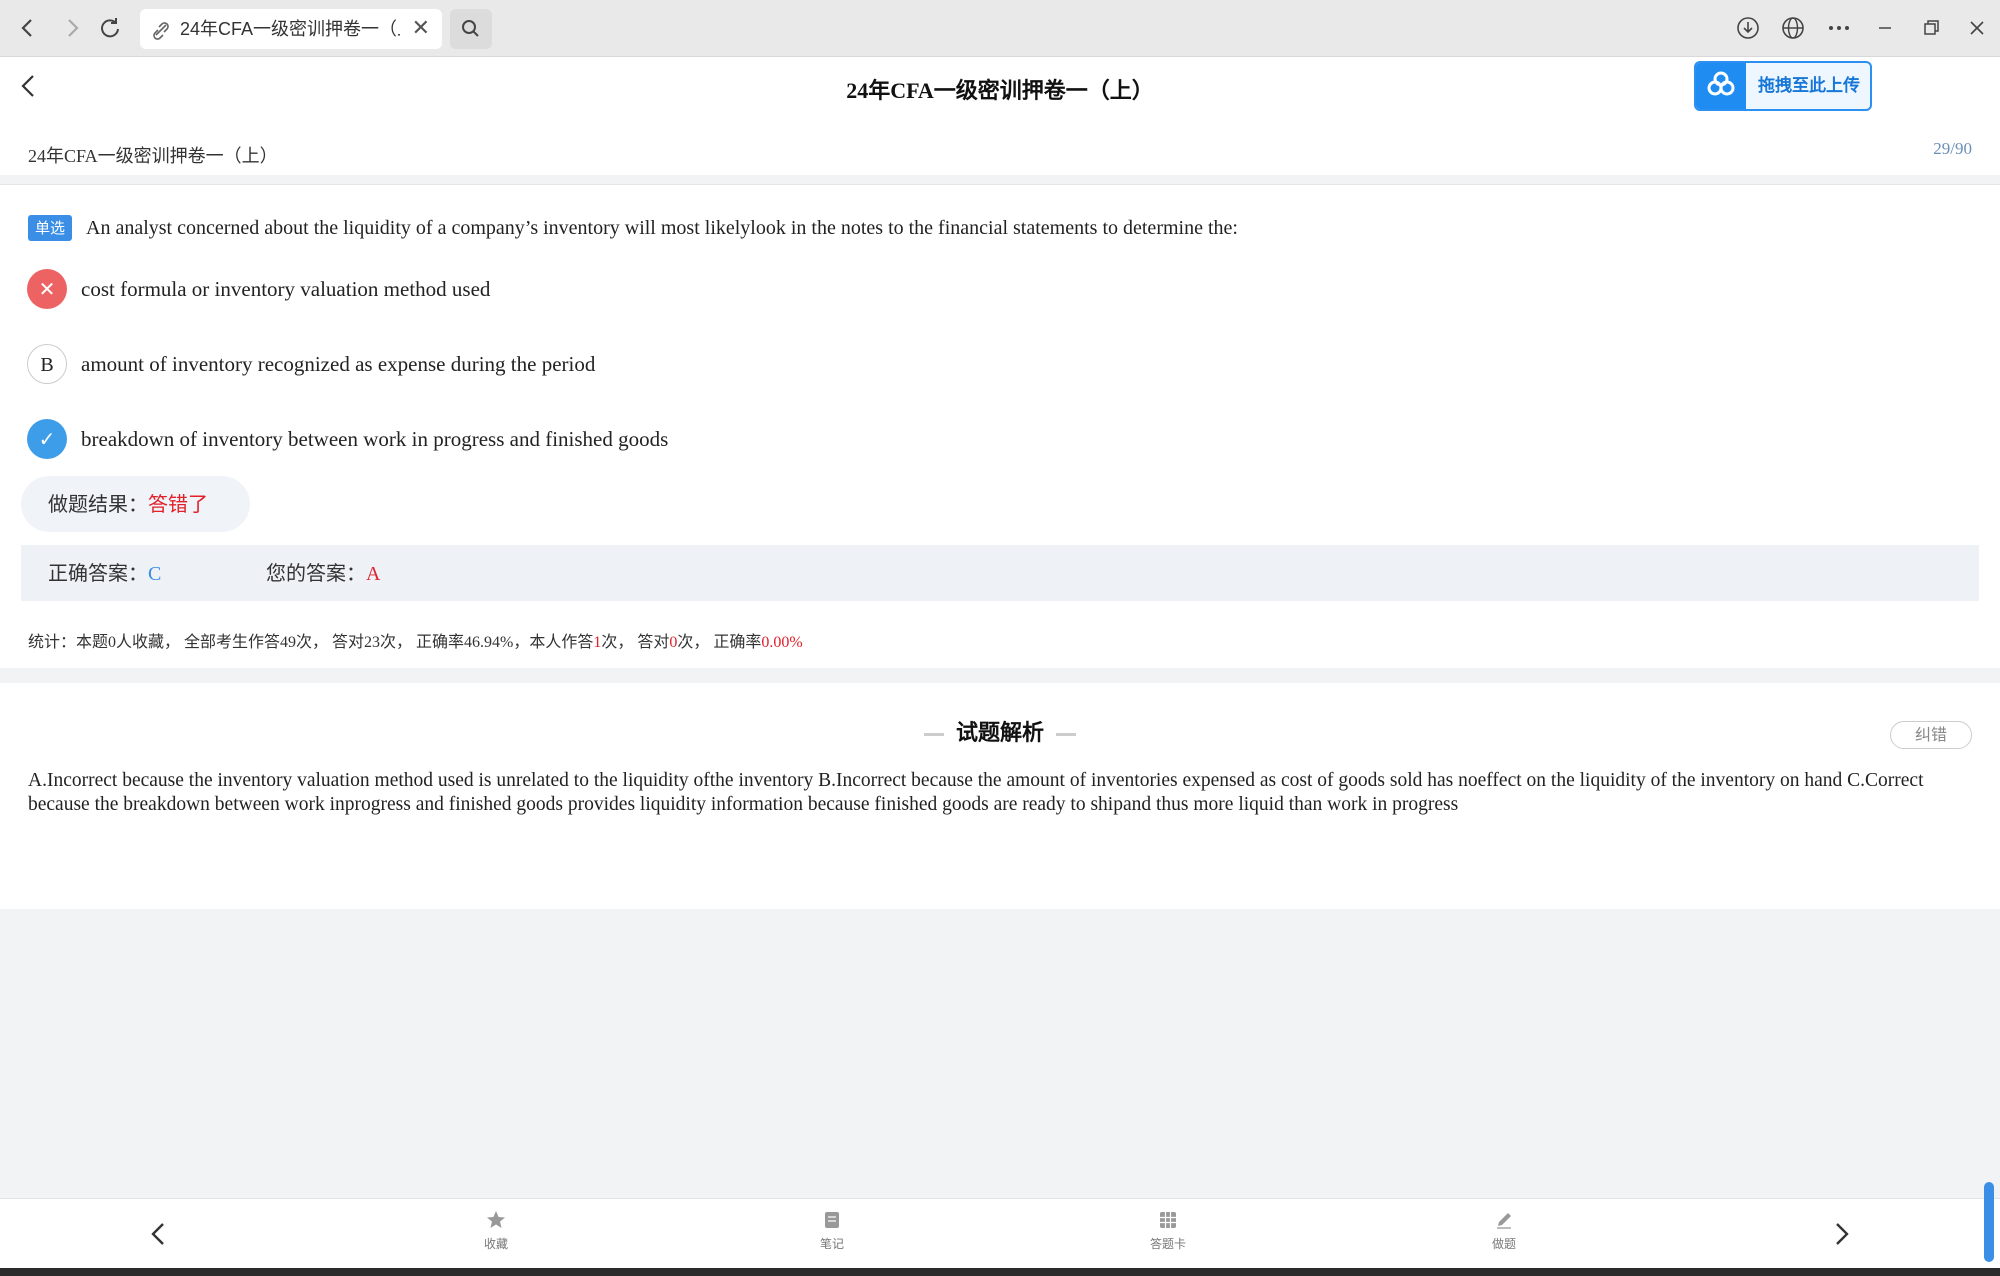 Image resolution: width=2000 pixels, height=1276 pixels. Describe the element at coordinates (1168, 1230) in the screenshot. I see `answer-card-button: 答题卡` at that location.